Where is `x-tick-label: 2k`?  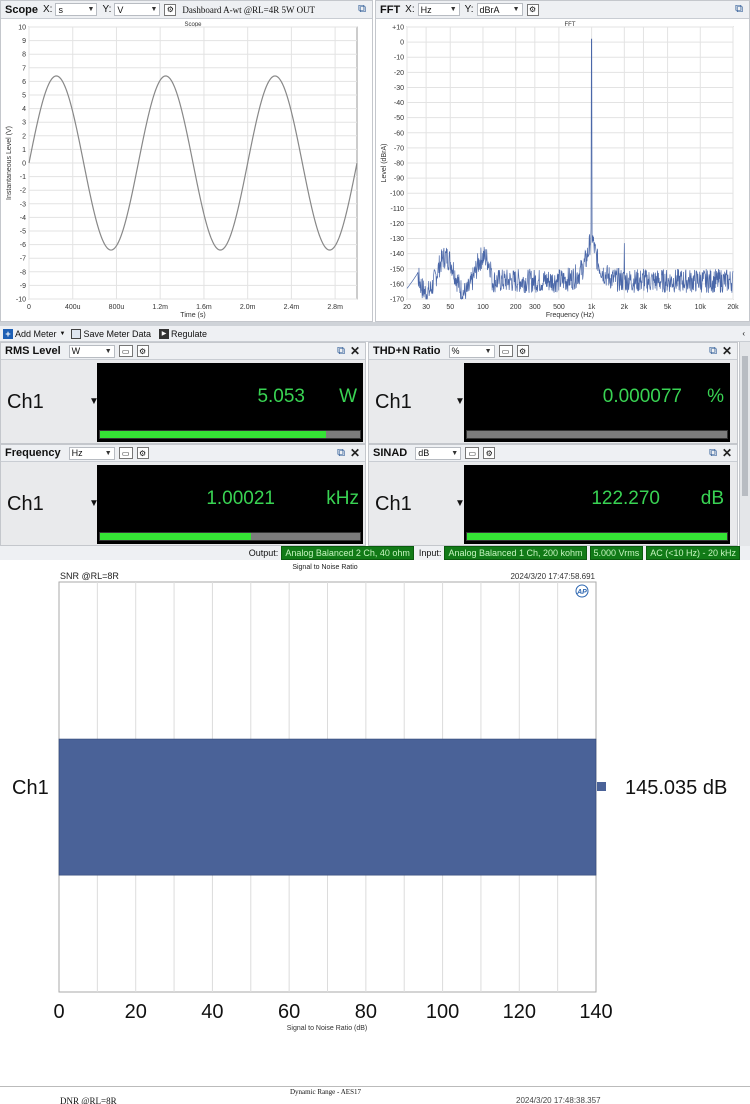 x-tick-label: 2k is located at coordinates (625, 307).